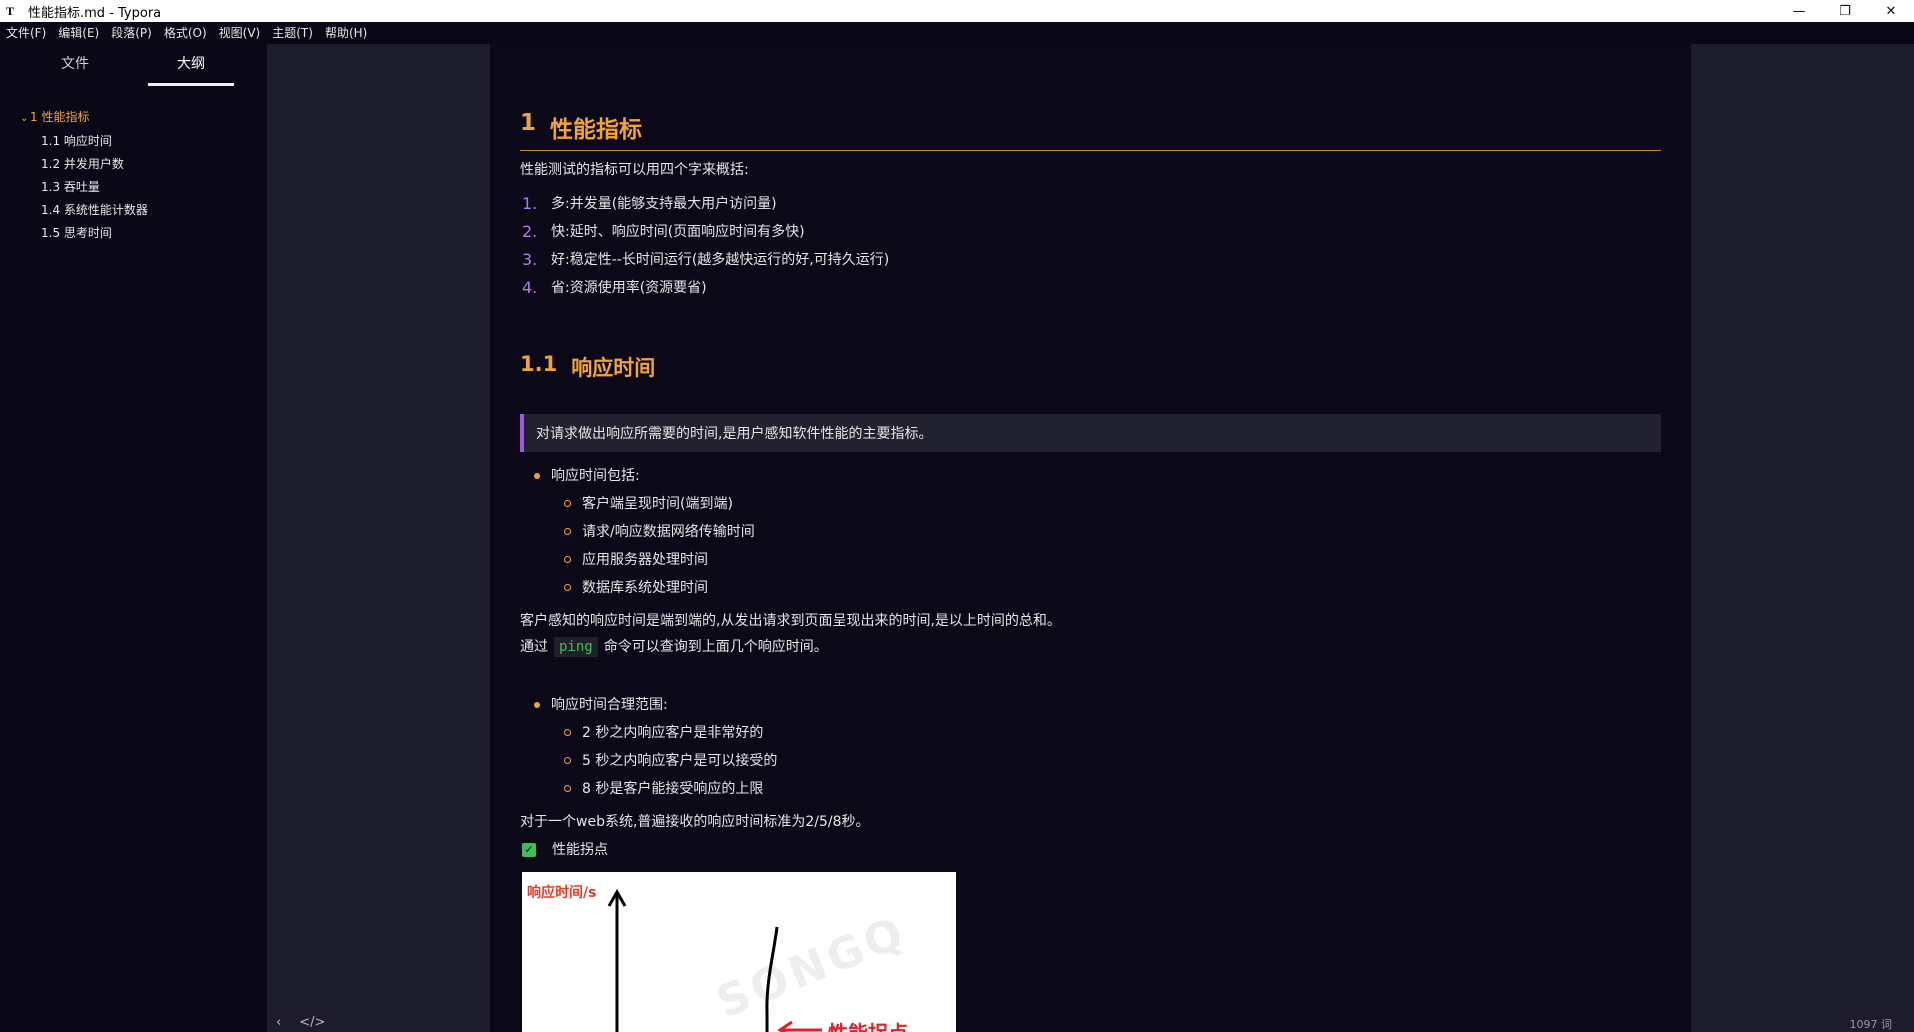  Describe the element at coordinates (292, 33) in the screenshot. I see `menu-theme: 主题(T)` at that location.